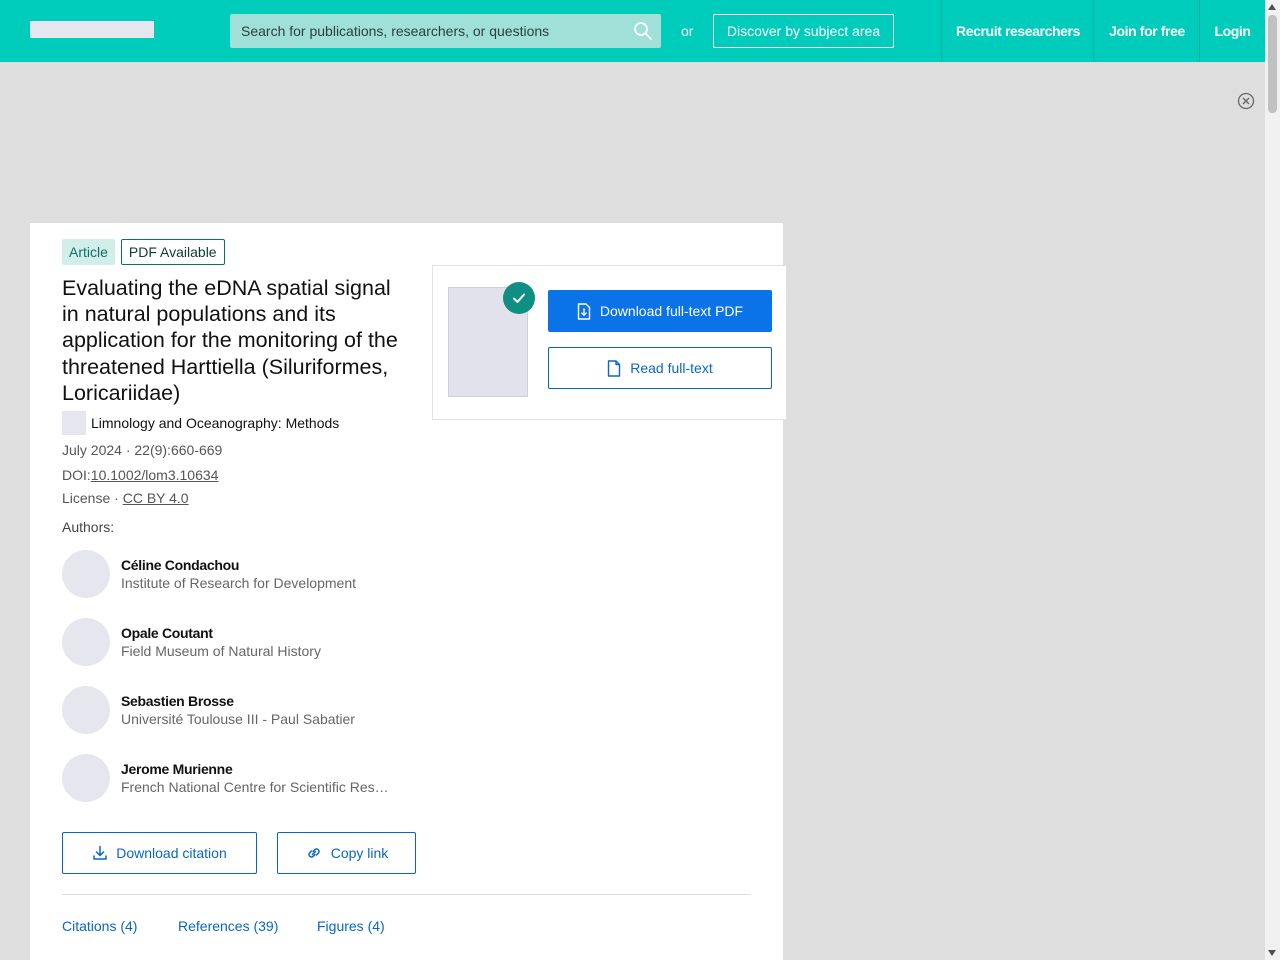  What do you see at coordinates (239, 583) in the screenshot?
I see `author-affiliation: Institute of Research for Development` at bounding box center [239, 583].